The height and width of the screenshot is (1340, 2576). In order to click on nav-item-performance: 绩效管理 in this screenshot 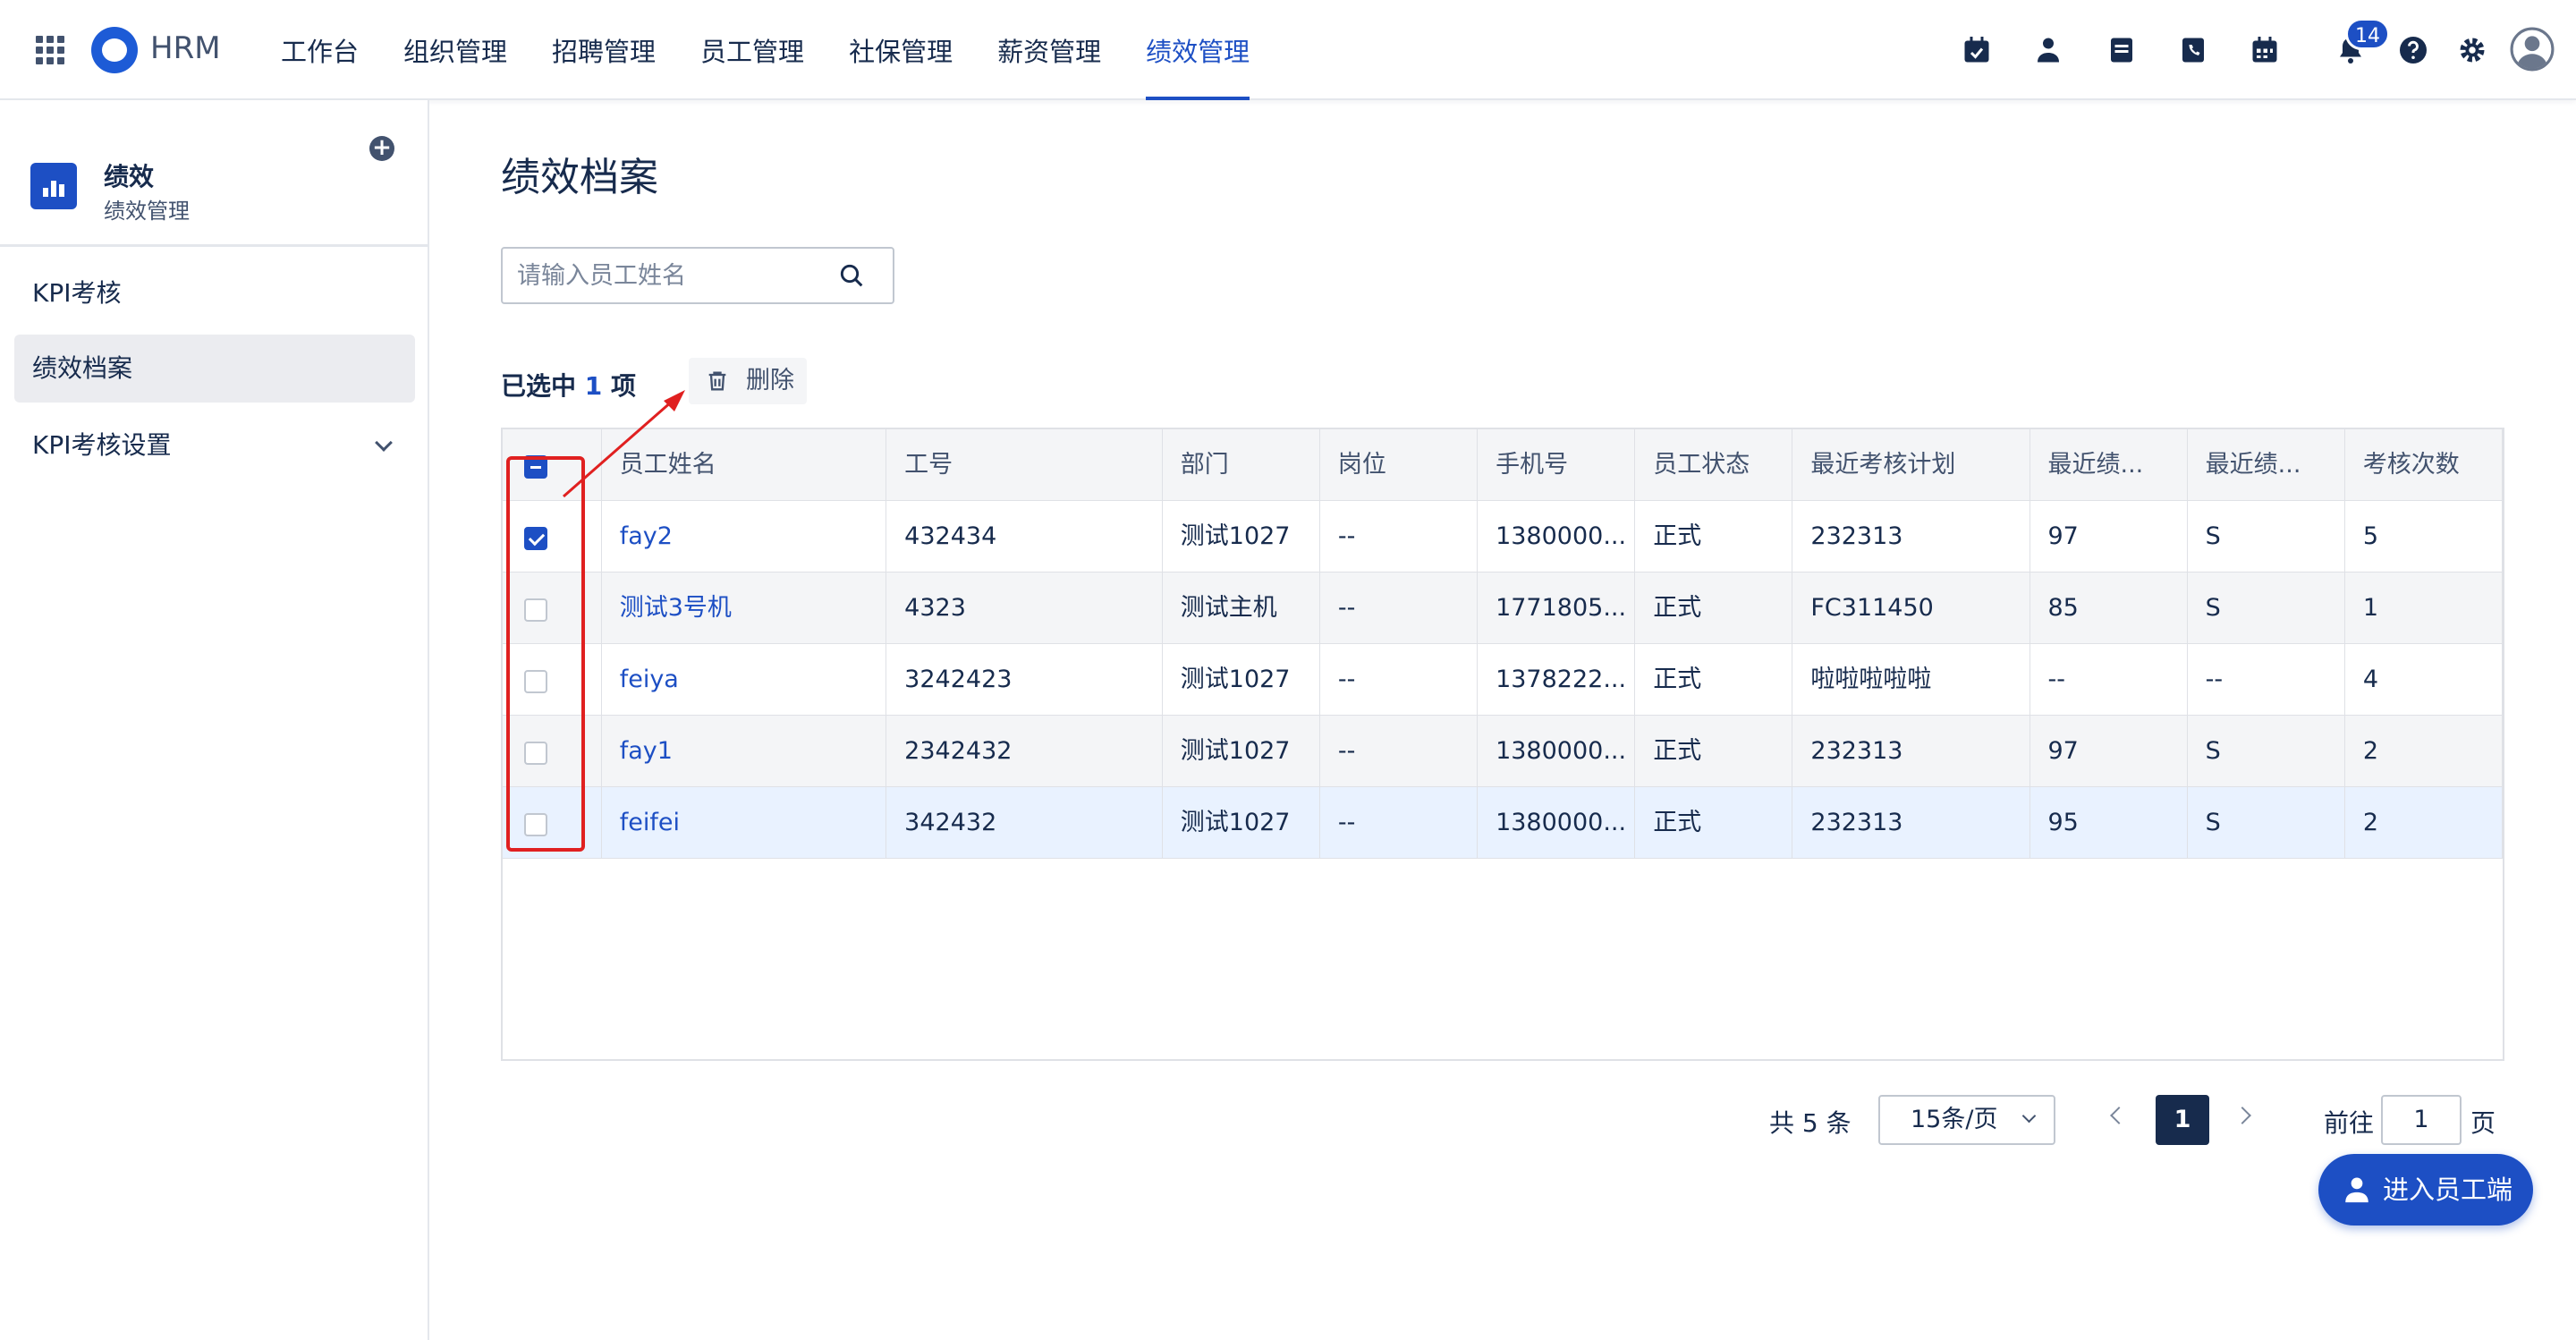, I will do `click(1198, 50)`.